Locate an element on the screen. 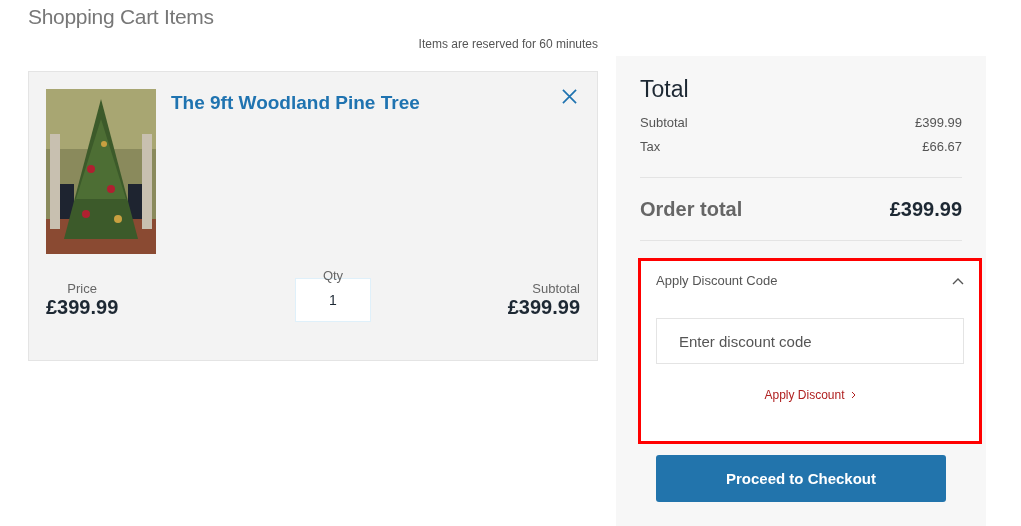 The width and height of the screenshot is (1021, 526). checkout-button: Proceed to Checkout is located at coordinates (801, 478).